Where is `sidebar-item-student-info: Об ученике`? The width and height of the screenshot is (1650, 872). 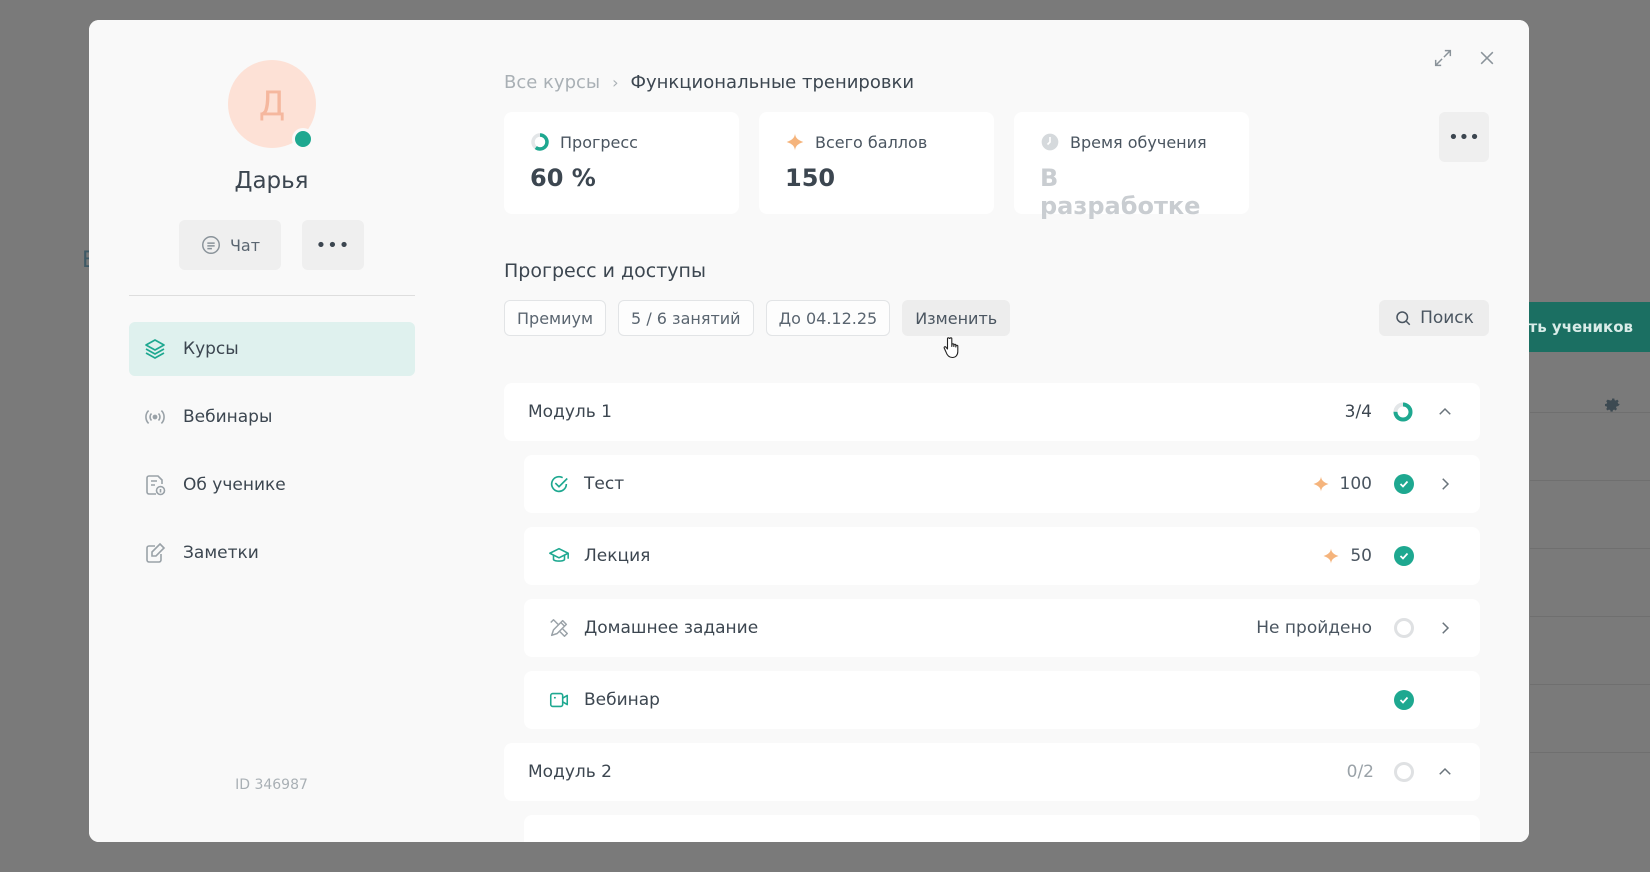
sidebar-item-student-info: Об ученике is located at coordinates (272, 485).